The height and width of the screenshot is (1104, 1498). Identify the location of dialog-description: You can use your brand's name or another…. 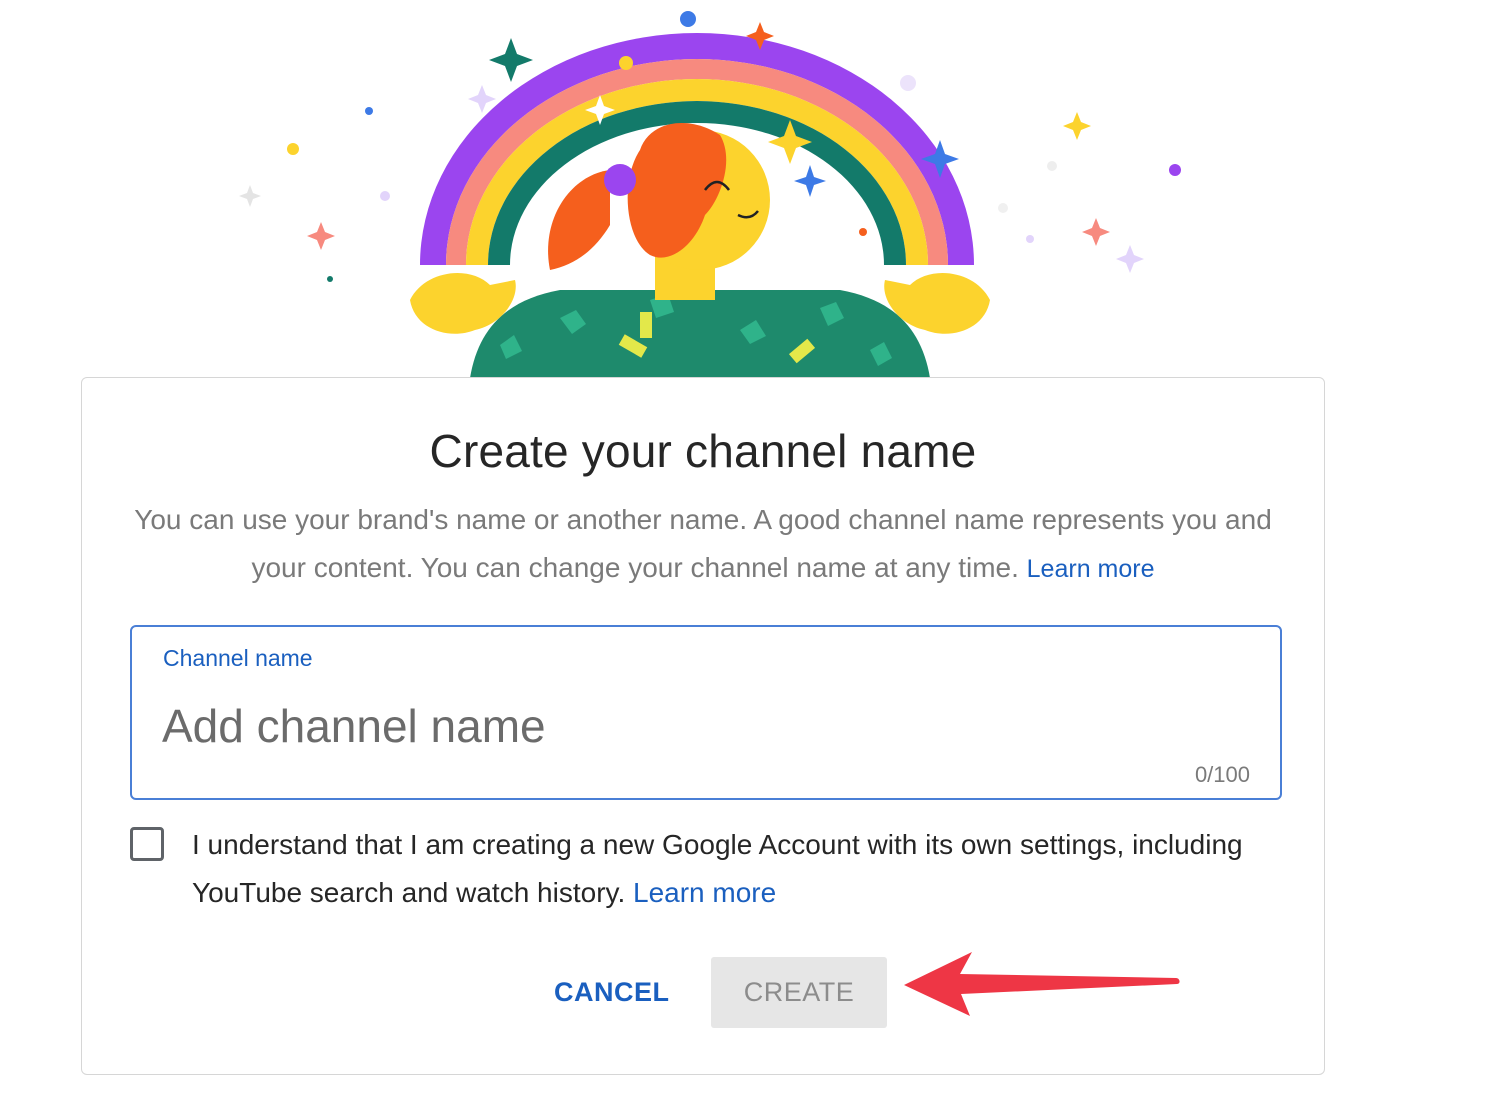
(703, 544).